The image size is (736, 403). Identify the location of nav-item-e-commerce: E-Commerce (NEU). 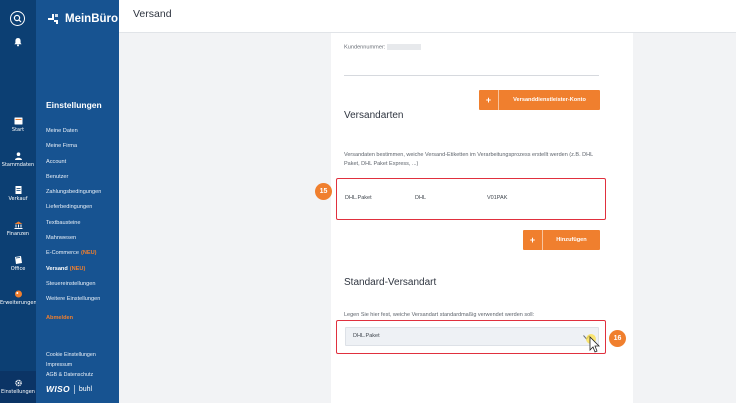
(73, 255).